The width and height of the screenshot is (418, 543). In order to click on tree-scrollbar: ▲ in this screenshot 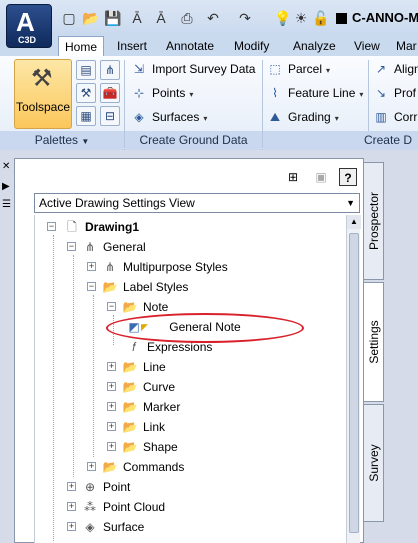, I will do `click(353, 379)`.